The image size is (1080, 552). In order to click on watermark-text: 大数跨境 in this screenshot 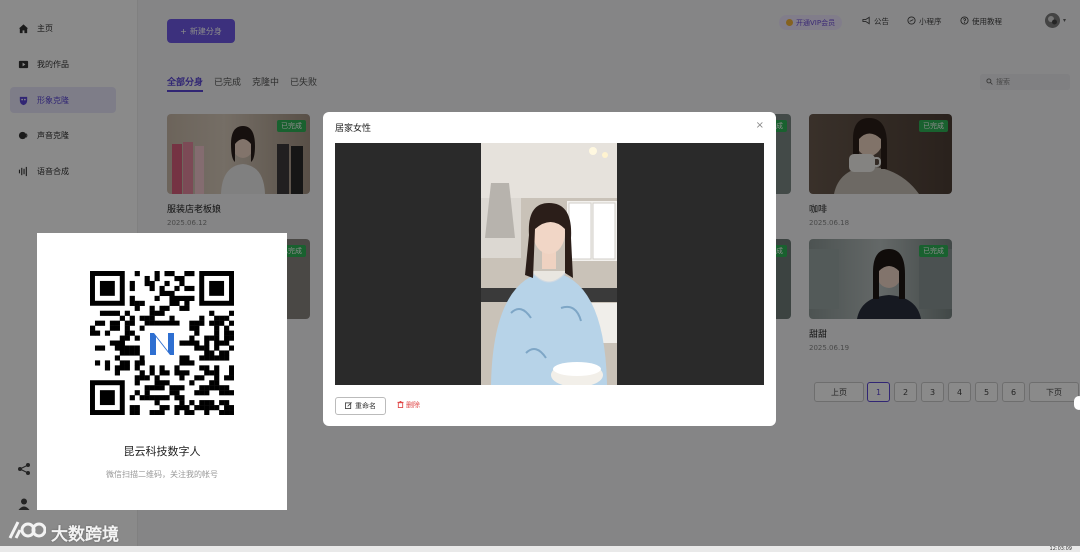, I will do `click(85, 535)`.